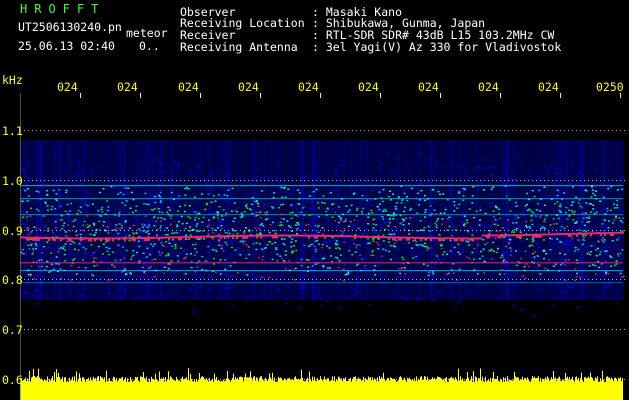 This screenshot has height=400, width=629. Describe the element at coordinates (368, 87) in the screenshot. I see `x-tick-6: 024` at that location.